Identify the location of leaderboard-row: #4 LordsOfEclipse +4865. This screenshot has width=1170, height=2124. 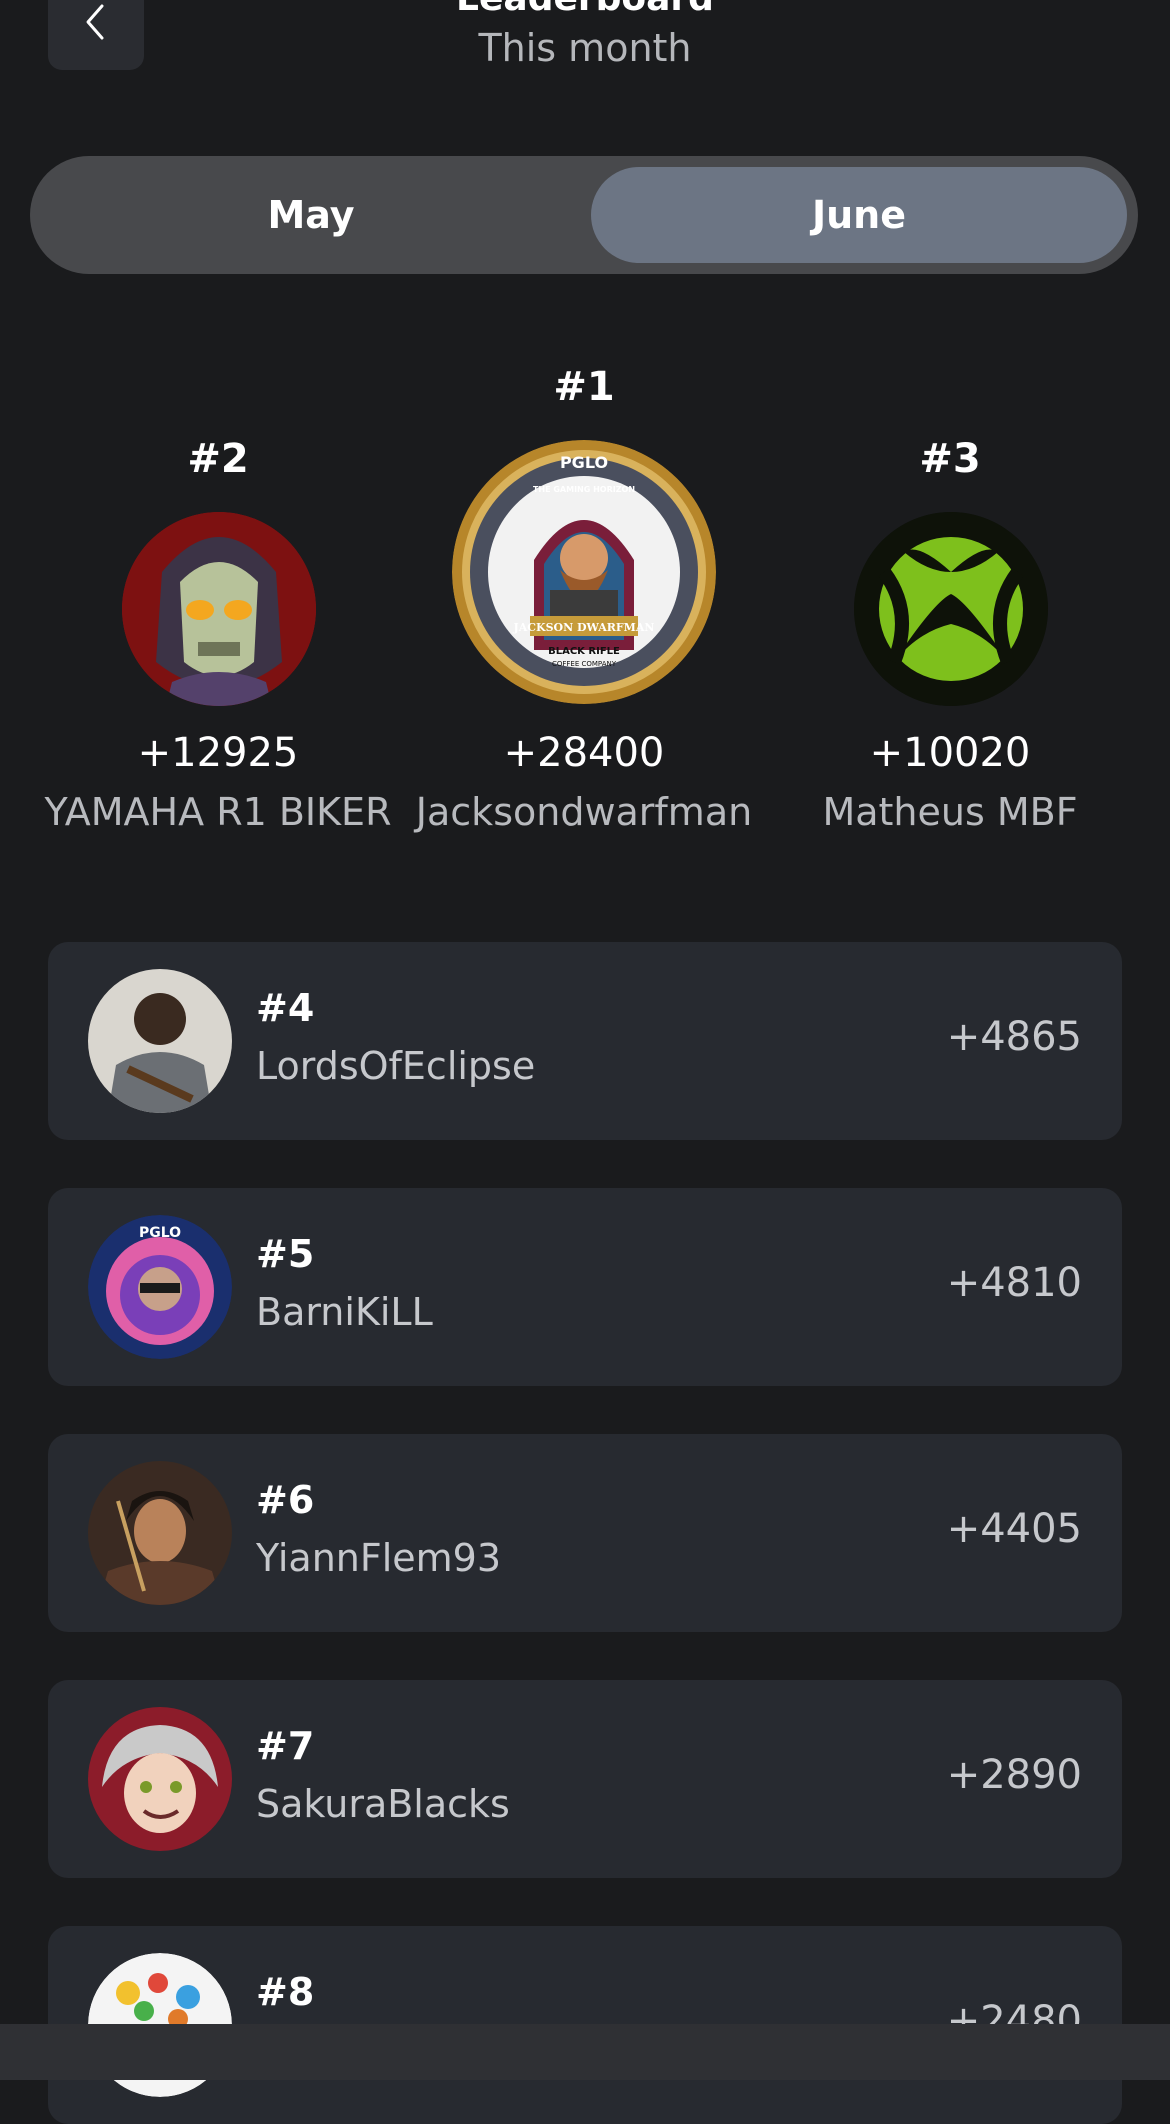
(585, 1041).